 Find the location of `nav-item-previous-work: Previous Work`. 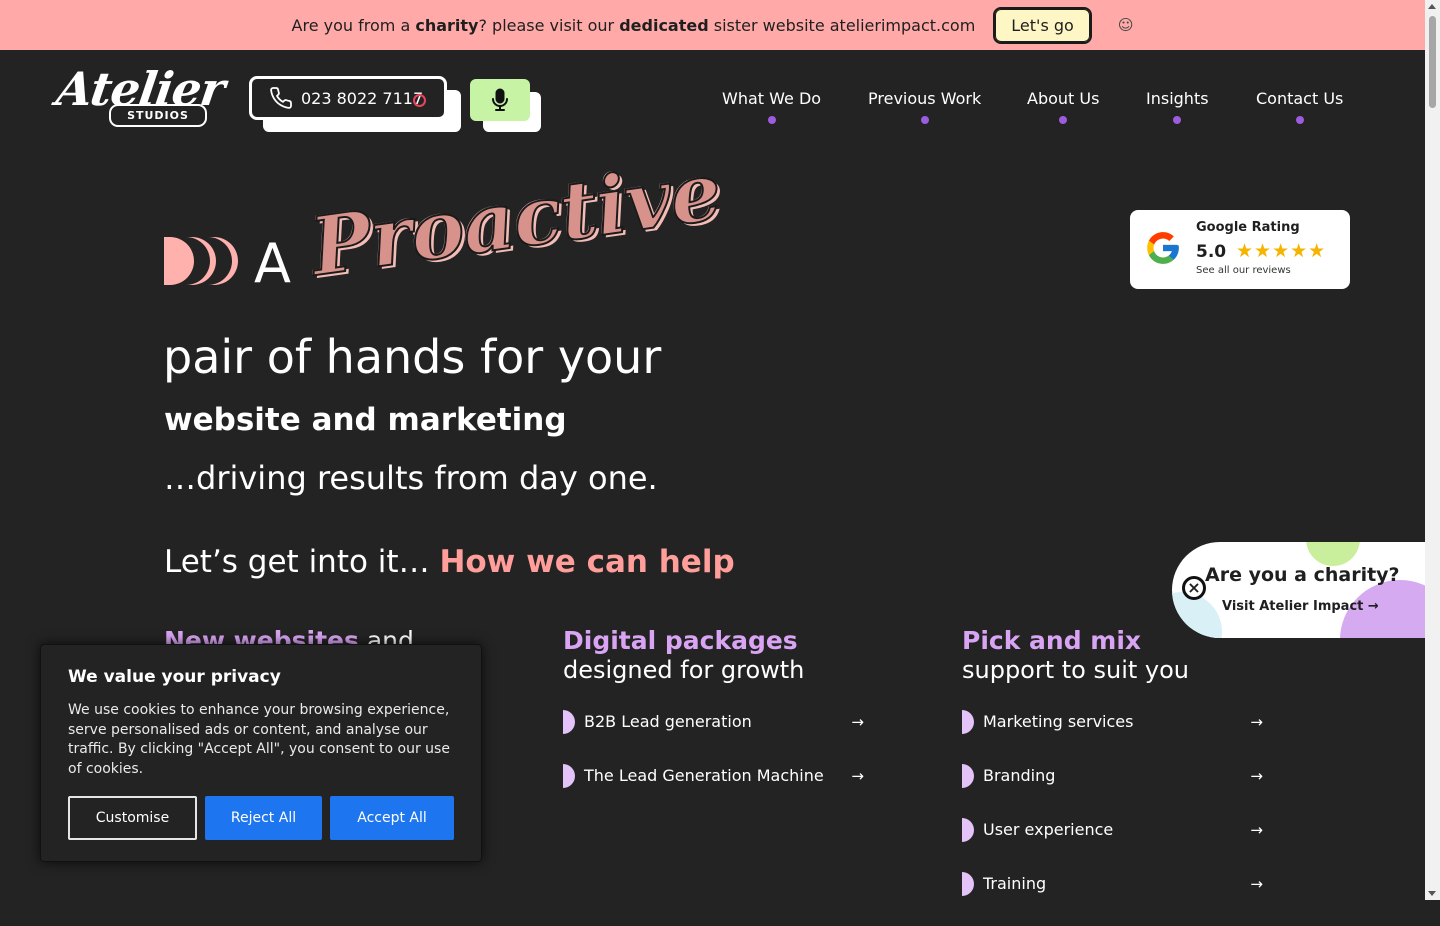

nav-item-previous-work: Previous Work is located at coordinates (924, 106).